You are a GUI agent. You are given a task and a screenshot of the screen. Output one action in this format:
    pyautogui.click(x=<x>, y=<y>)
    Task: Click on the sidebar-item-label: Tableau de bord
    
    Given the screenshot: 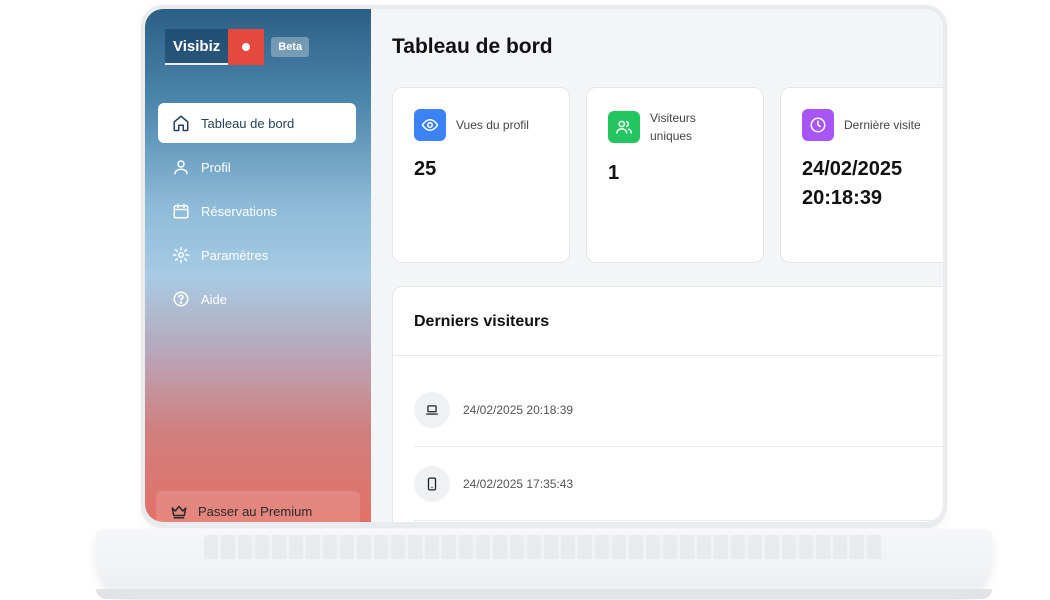 What is the action you would take?
    pyautogui.click(x=248, y=123)
    